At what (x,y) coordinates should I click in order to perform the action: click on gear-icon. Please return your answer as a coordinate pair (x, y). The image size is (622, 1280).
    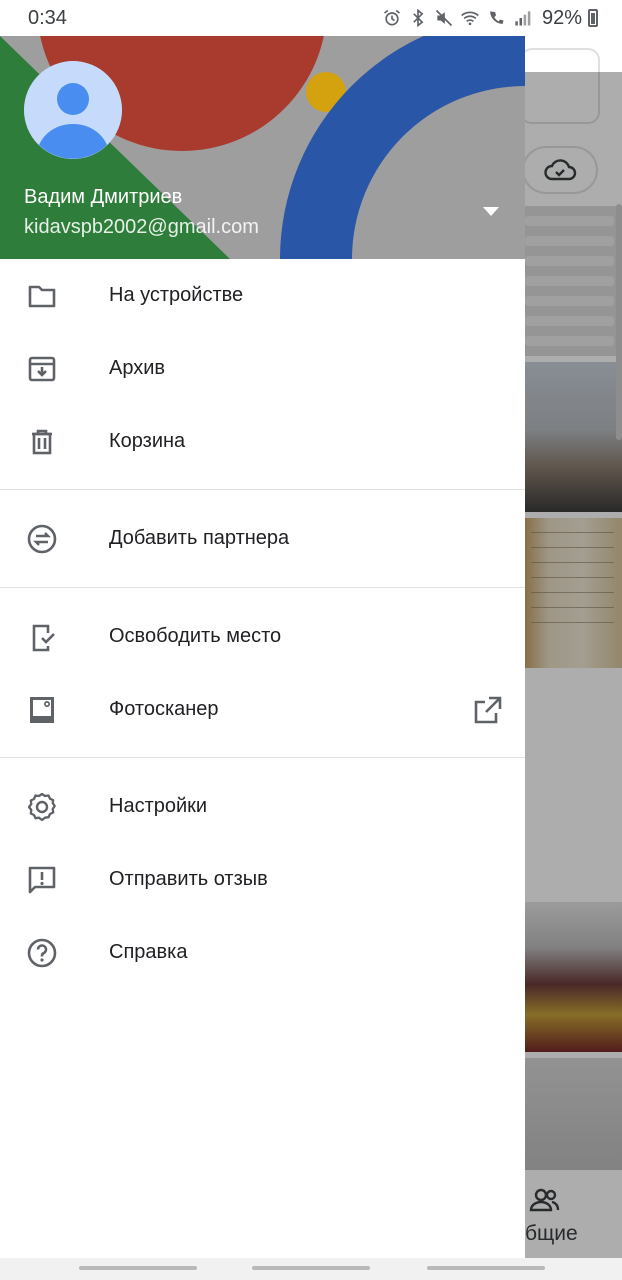
    Looking at the image, I should click on (42, 807).